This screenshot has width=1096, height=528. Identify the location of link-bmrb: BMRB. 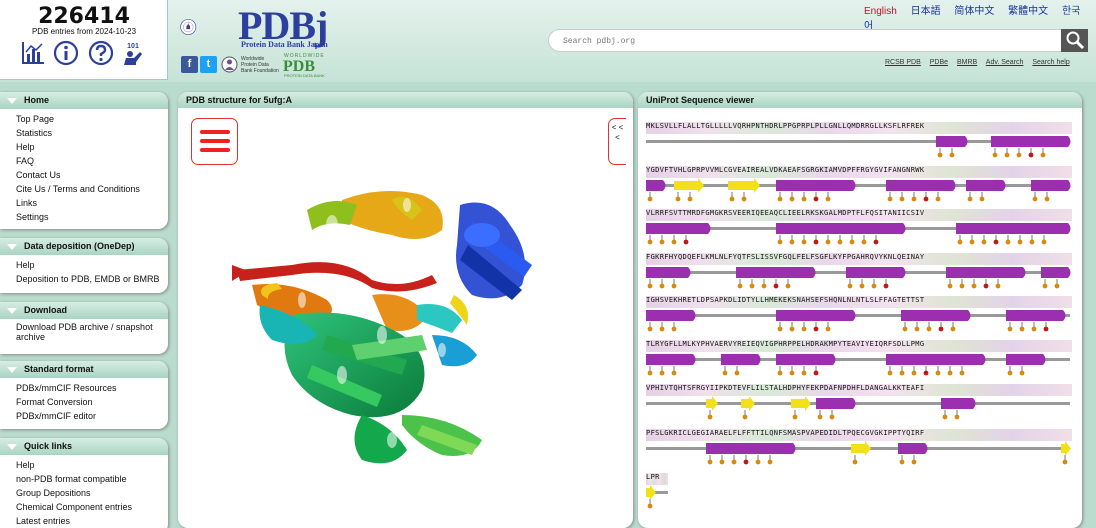
(967, 62).